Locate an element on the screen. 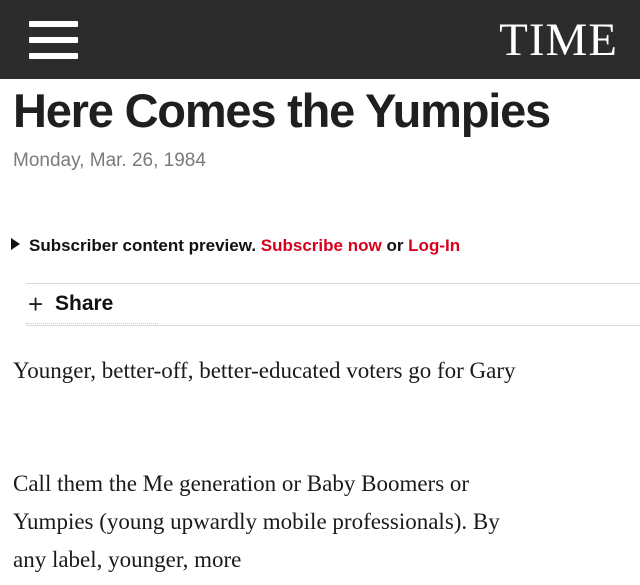  share-label: Share is located at coordinates (84, 303).